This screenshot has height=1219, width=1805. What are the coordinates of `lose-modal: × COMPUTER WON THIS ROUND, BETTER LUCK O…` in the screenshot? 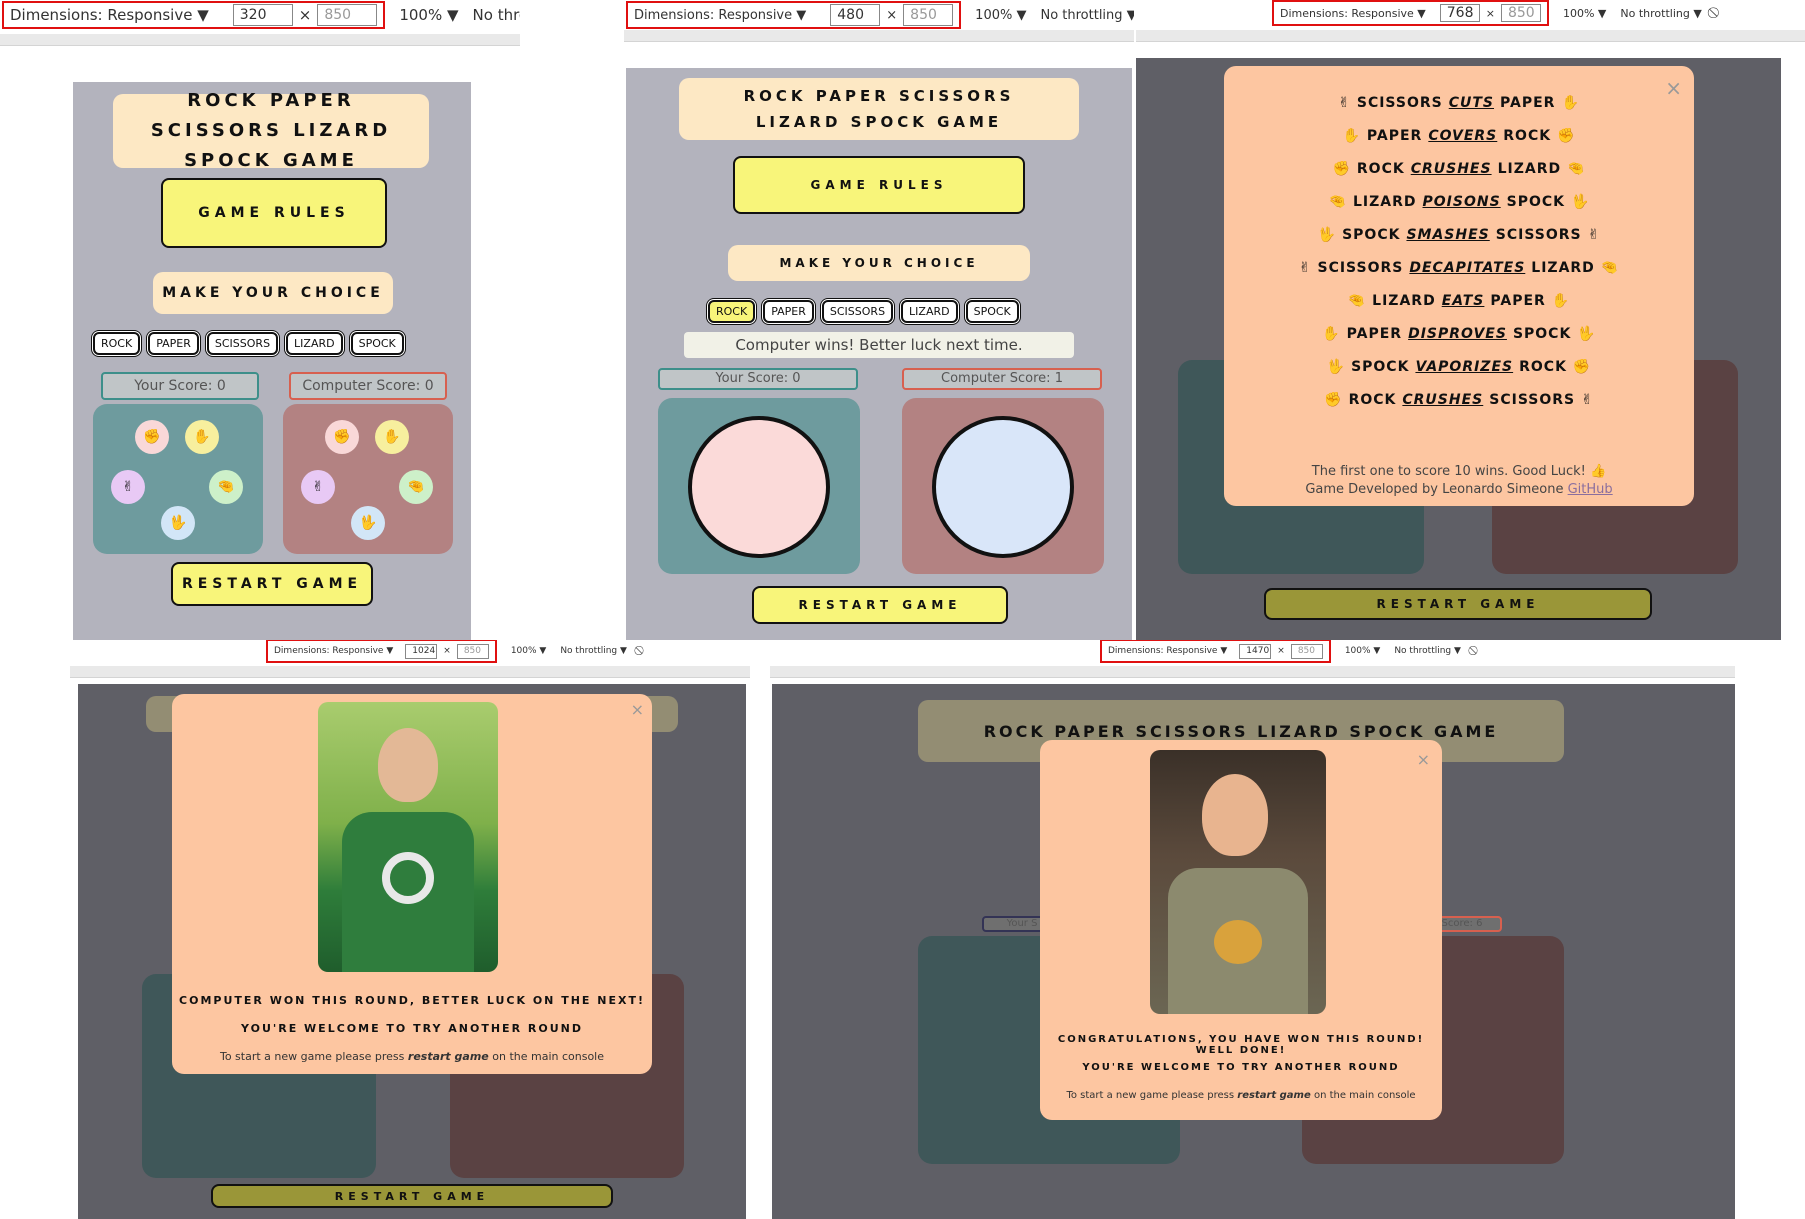 It's located at (412, 884).